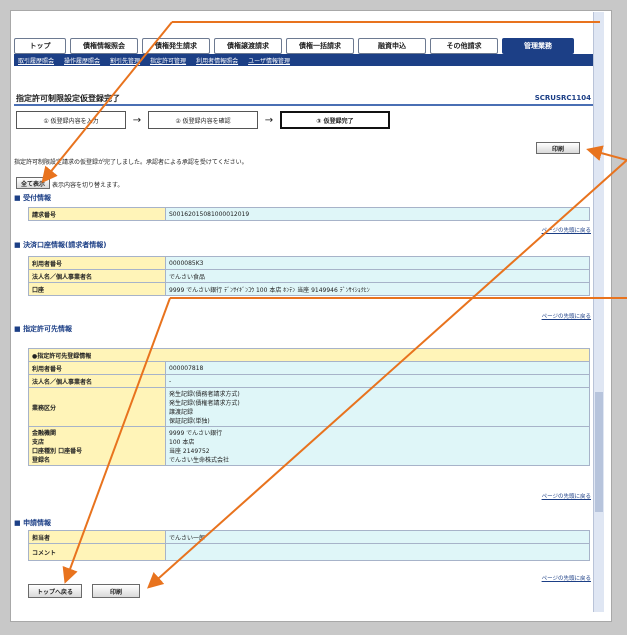  I want to click on print-button-top: 印刷, so click(558, 148).